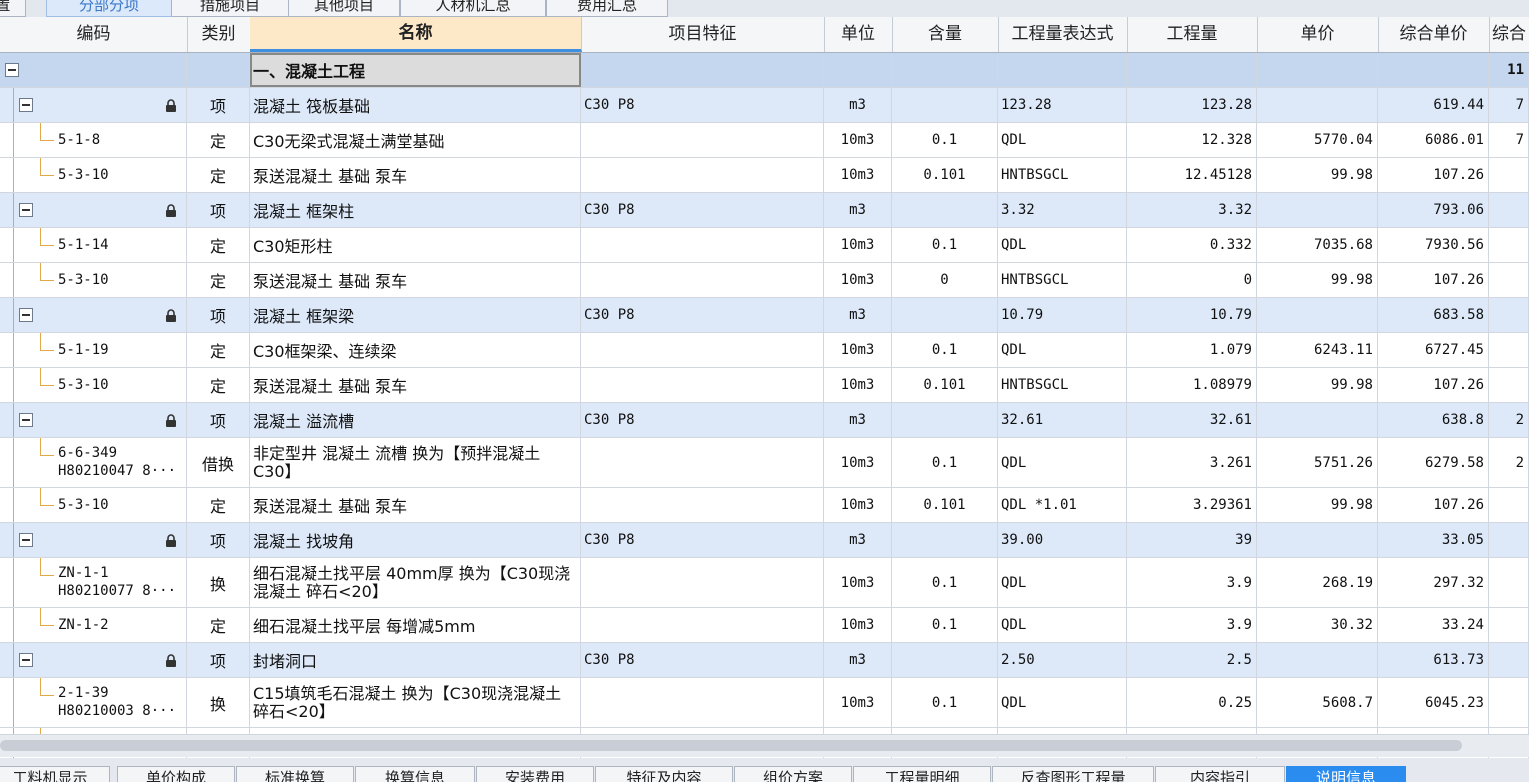  Describe the element at coordinates (1192, 280) in the screenshot. I see `cell-quantity: 0` at that location.